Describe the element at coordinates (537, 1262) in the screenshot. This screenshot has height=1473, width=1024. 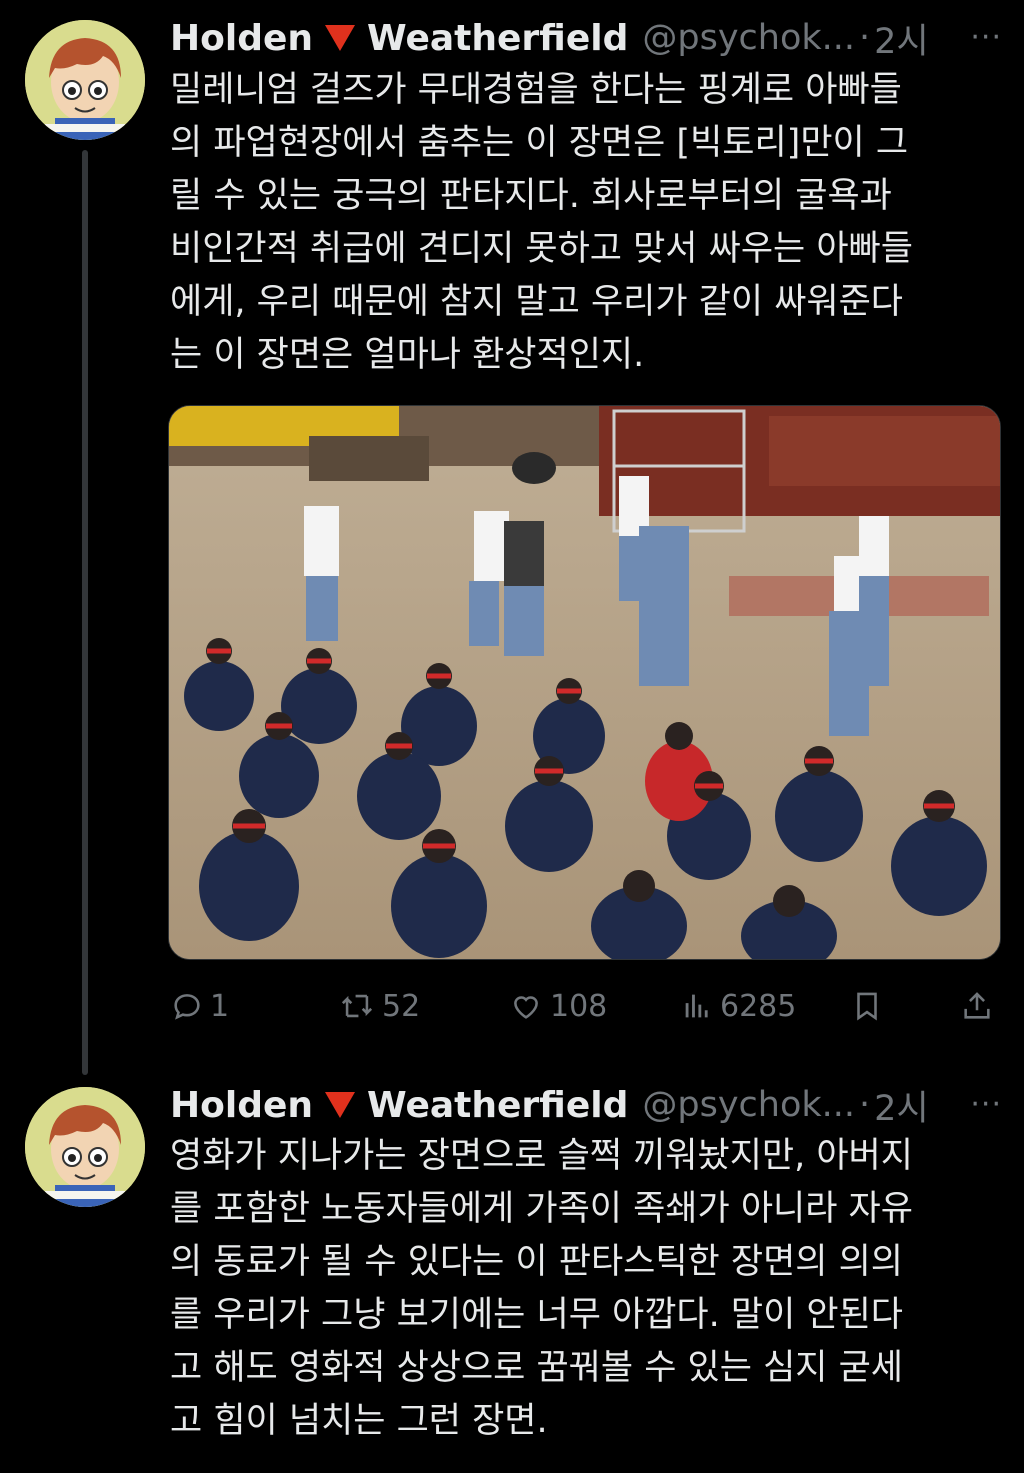
I see `text-line: 의 동료가 될 수 있다는 이 판타스틱한 장면의 의의` at that location.